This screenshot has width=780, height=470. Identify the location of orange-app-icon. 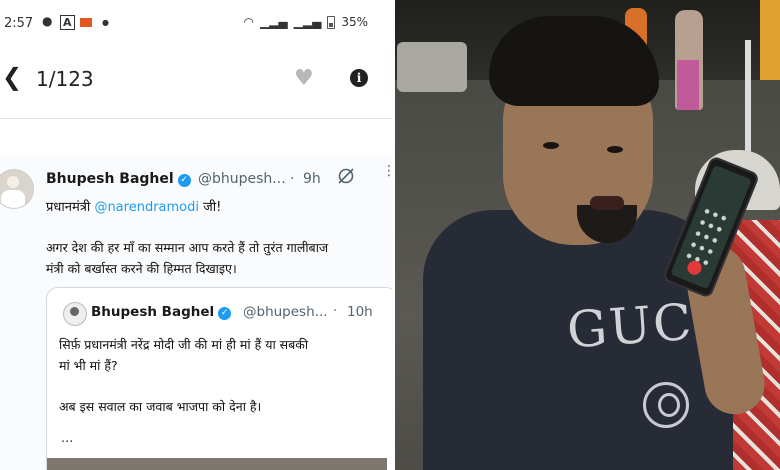
(86, 22).